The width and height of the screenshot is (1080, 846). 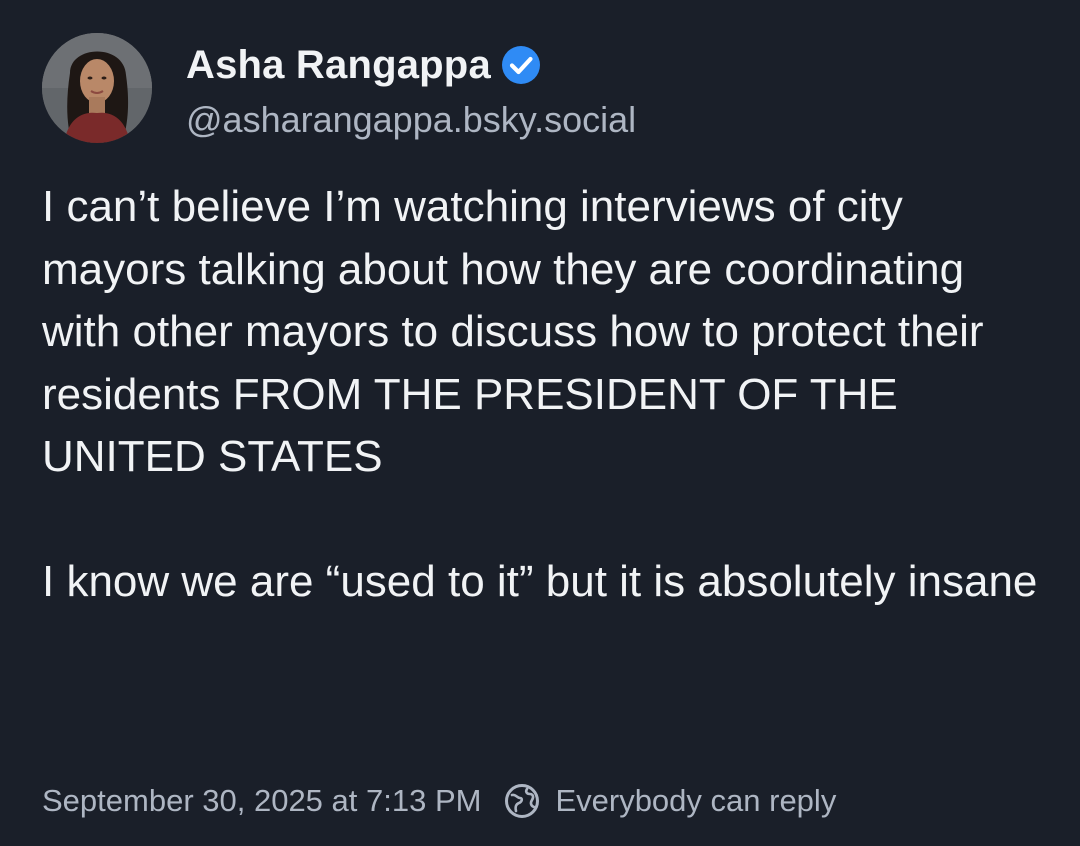 I want to click on reply-setting: Everybody can reply, so click(x=669, y=801).